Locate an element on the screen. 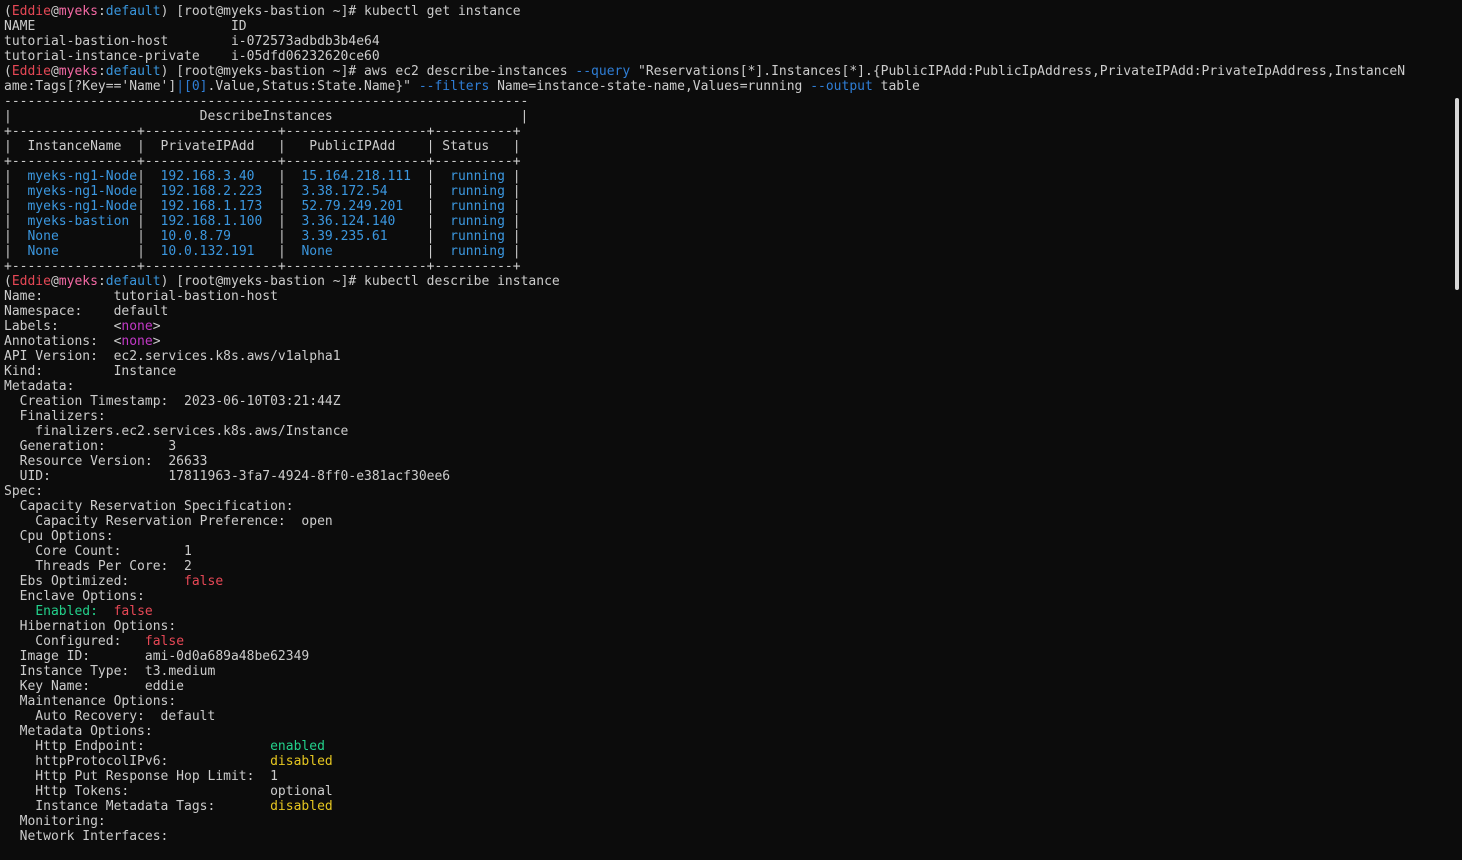  terminal-text: Name=instance-state-name,Values=running is located at coordinates (650, 86).